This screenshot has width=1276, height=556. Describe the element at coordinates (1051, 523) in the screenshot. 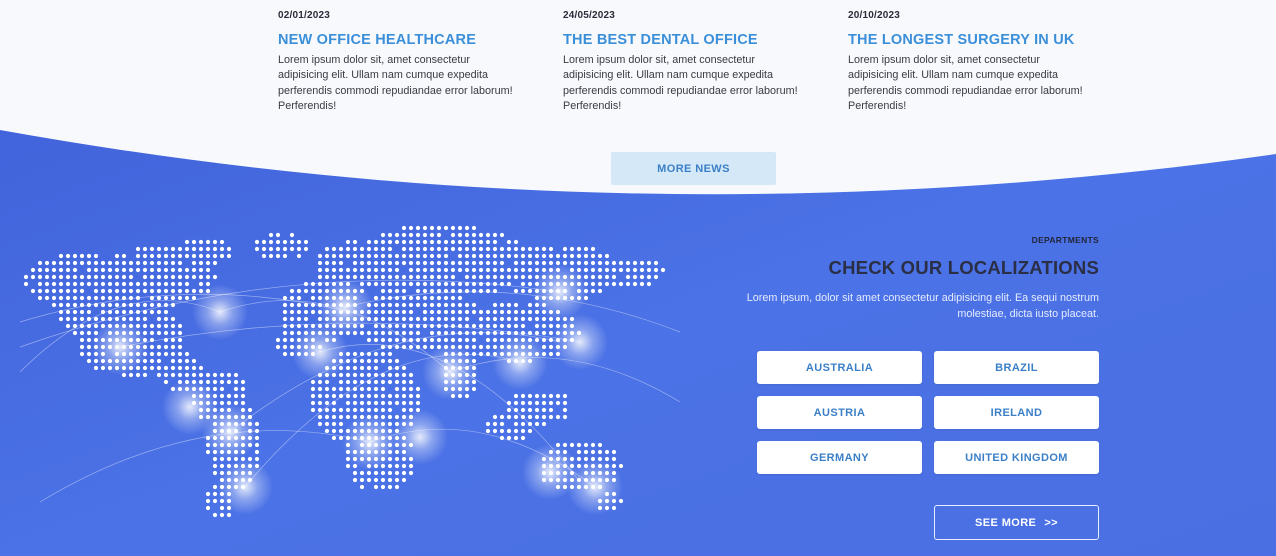

I see `double-chevron-right-icon: >>` at that location.